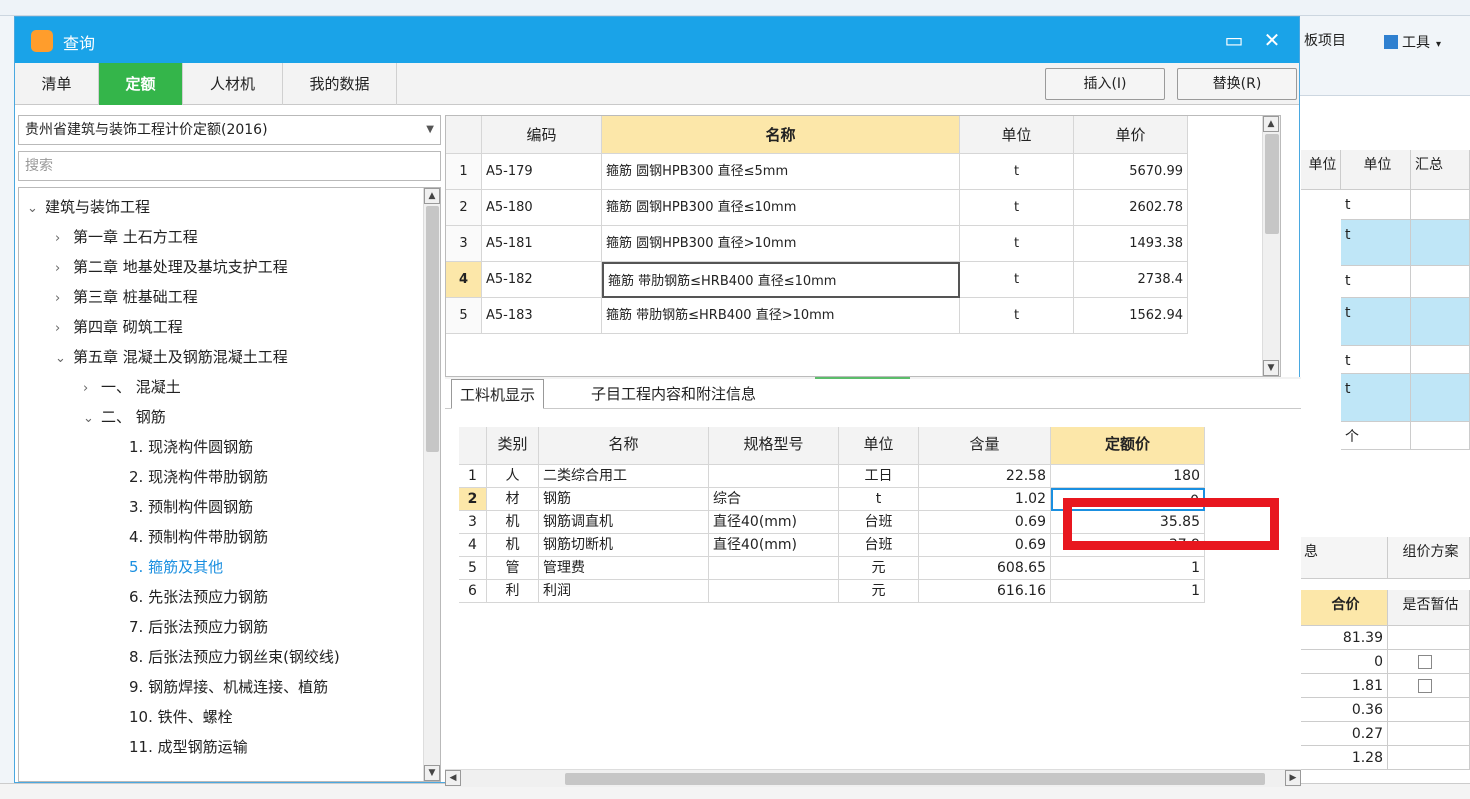  Describe the element at coordinates (513, 499) in the screenshot. I see `resource-cell: 材` at that location.